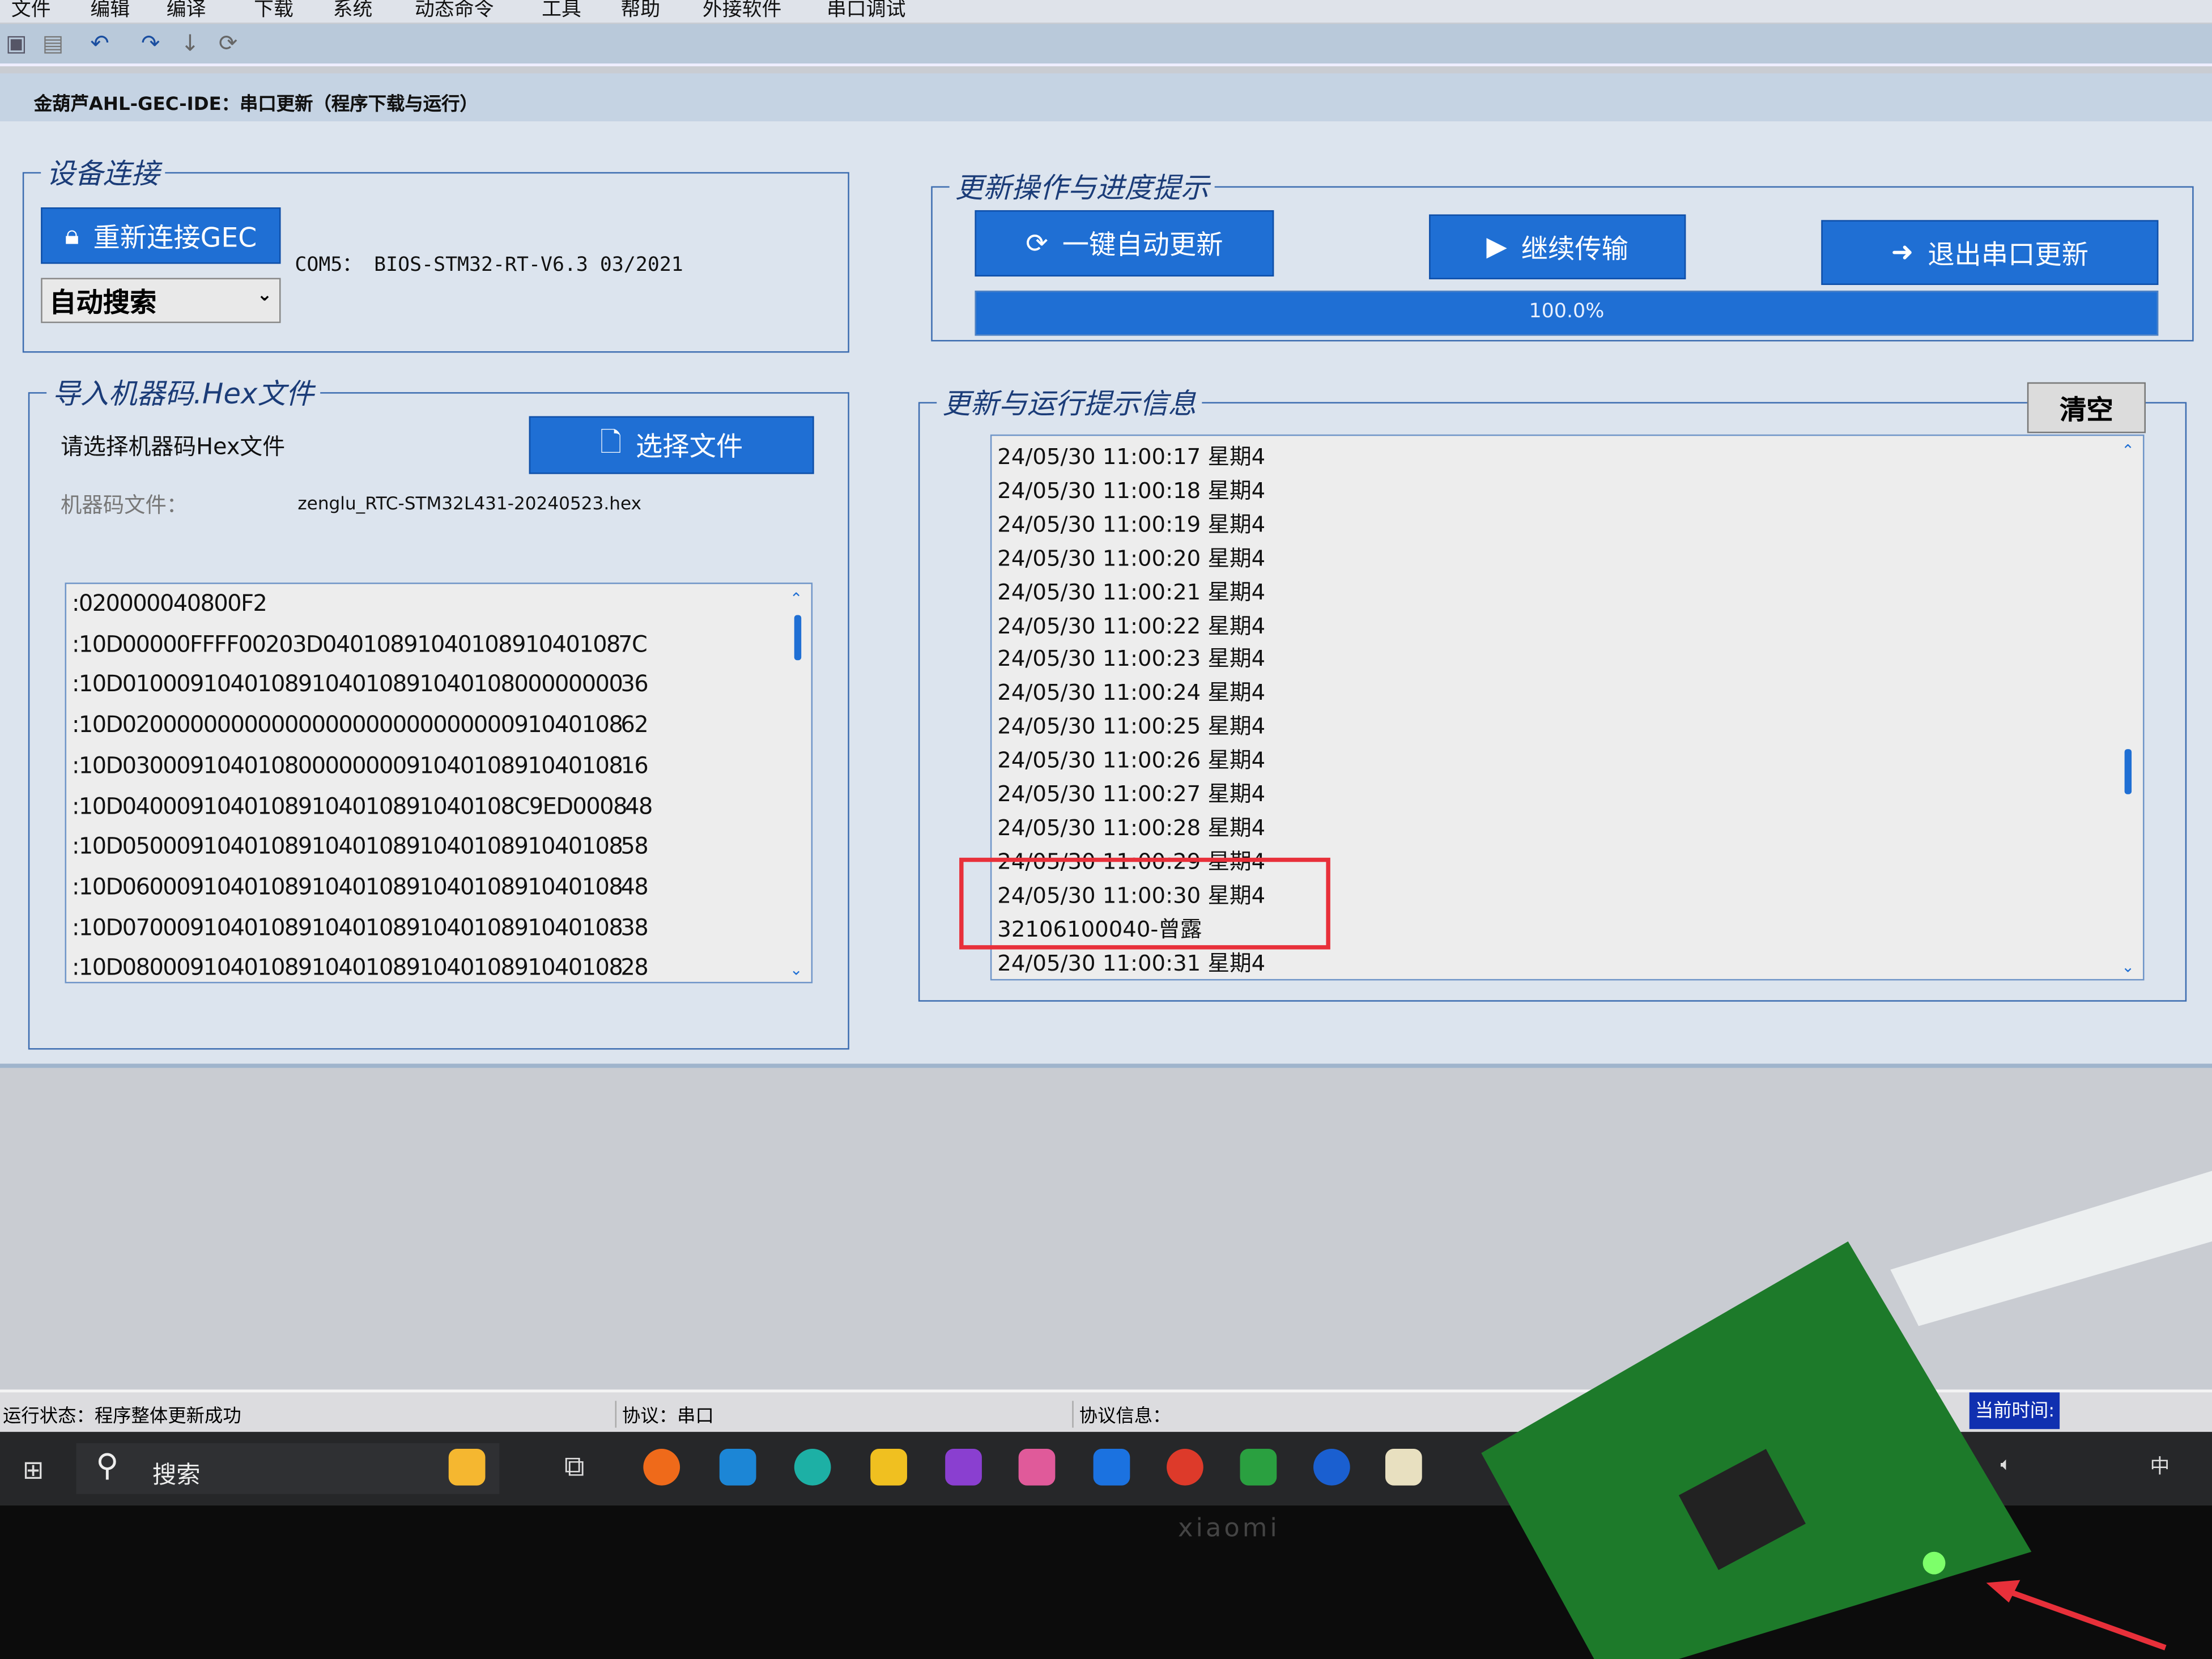  Describe the element at coordinates (1846, 1415) in the screenshot. I see `pcb-board-photo` at that location.